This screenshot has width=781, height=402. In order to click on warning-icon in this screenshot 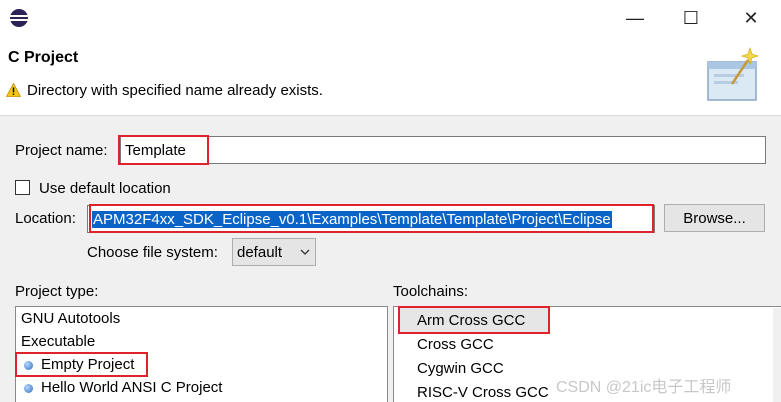, I will do `click(13, 90)`.